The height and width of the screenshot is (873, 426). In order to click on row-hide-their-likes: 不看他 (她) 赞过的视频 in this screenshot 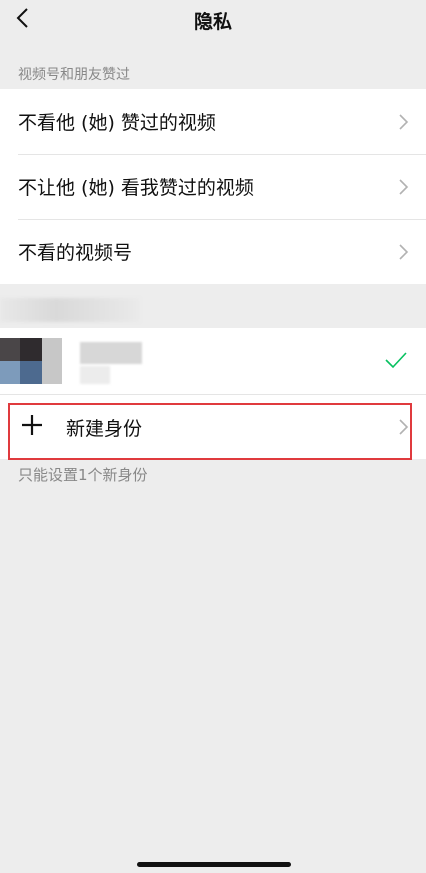, I will do `click(213, 121)`.